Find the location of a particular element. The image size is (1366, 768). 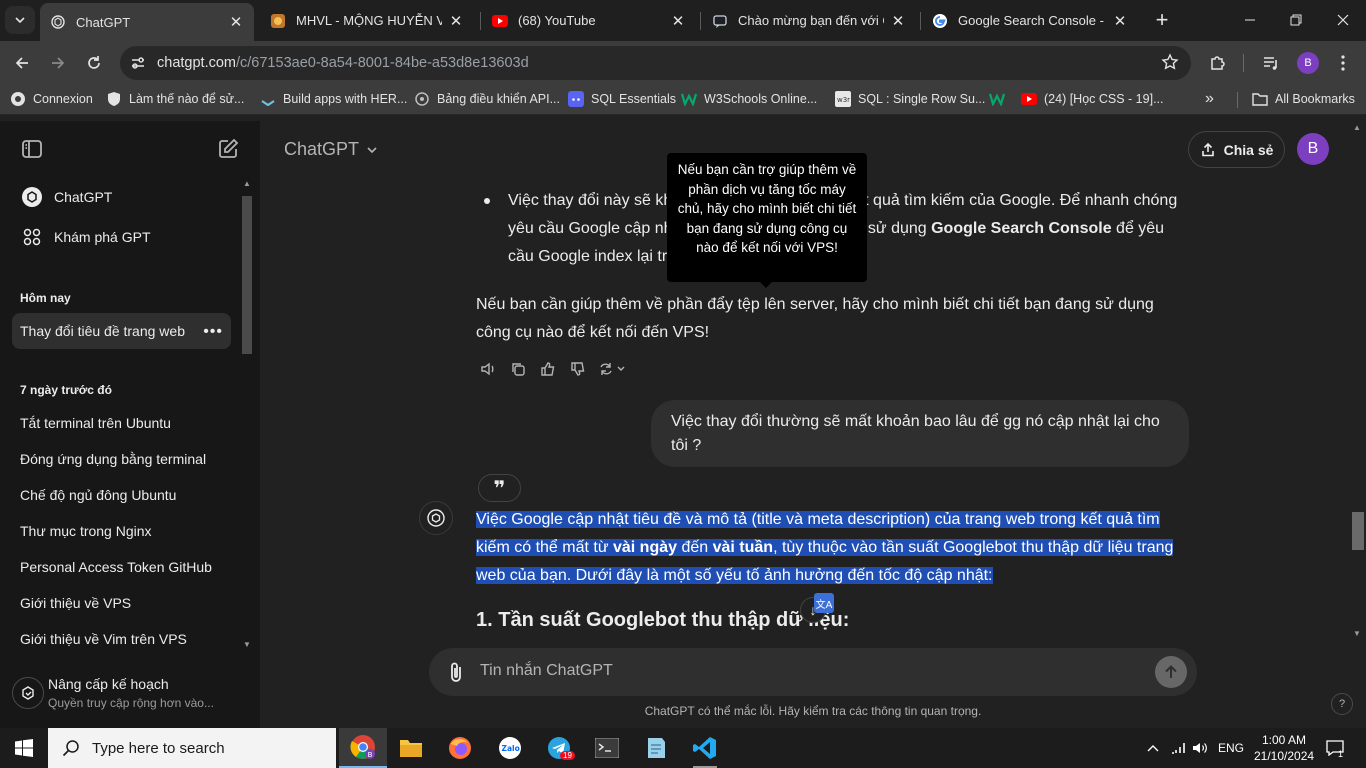

tab-youtube: (68) YouTube ✕ is located at coordinates (589, 20).